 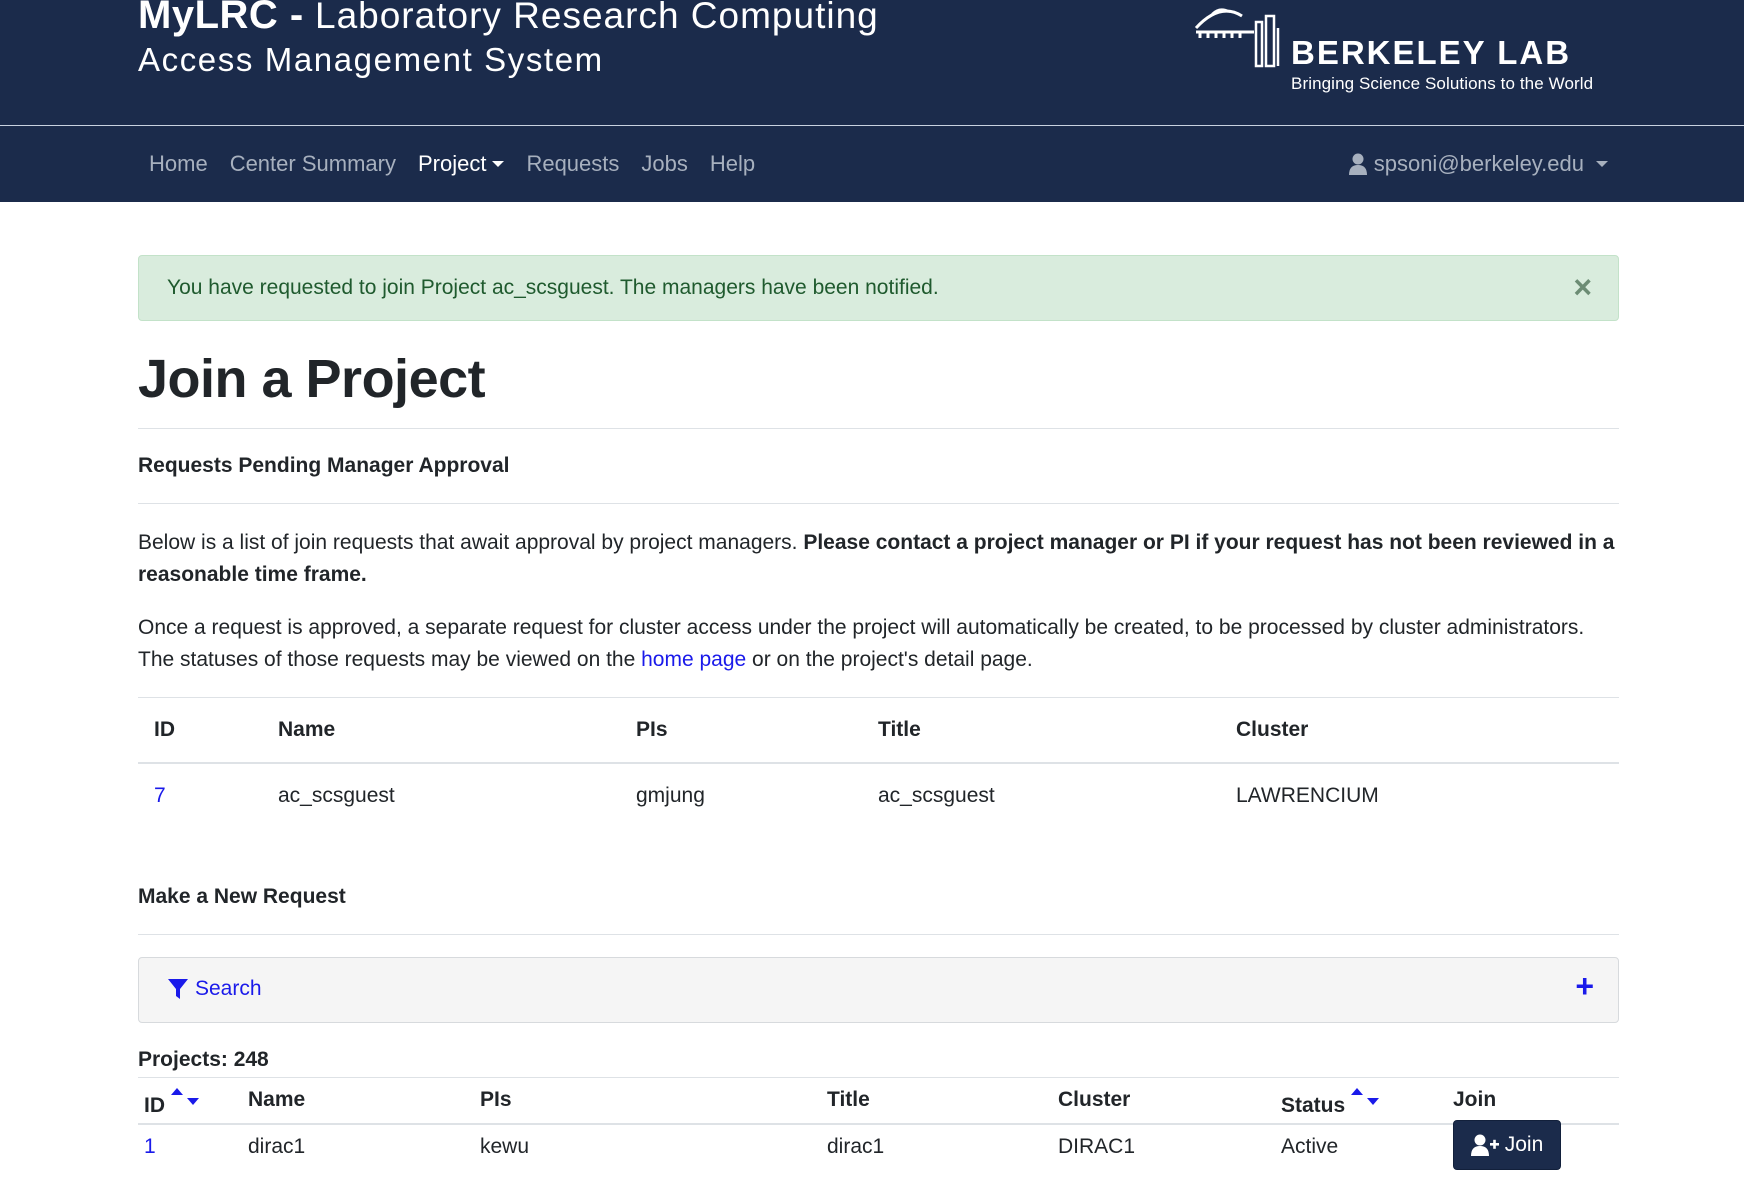 I want to click on request-id-link: 7, so click(x=160, y=796).